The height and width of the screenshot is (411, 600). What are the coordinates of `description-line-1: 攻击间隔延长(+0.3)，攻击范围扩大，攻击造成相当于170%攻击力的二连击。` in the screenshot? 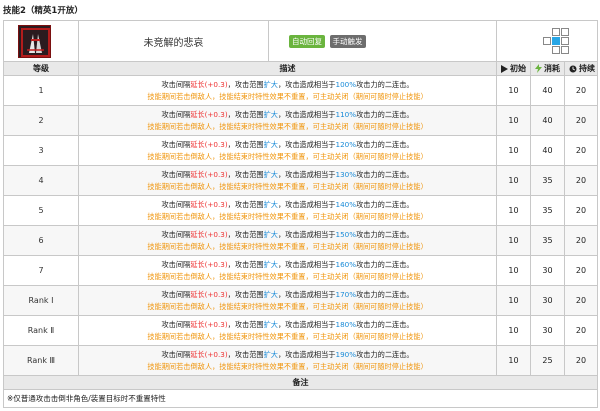 It's located at (287, 295).